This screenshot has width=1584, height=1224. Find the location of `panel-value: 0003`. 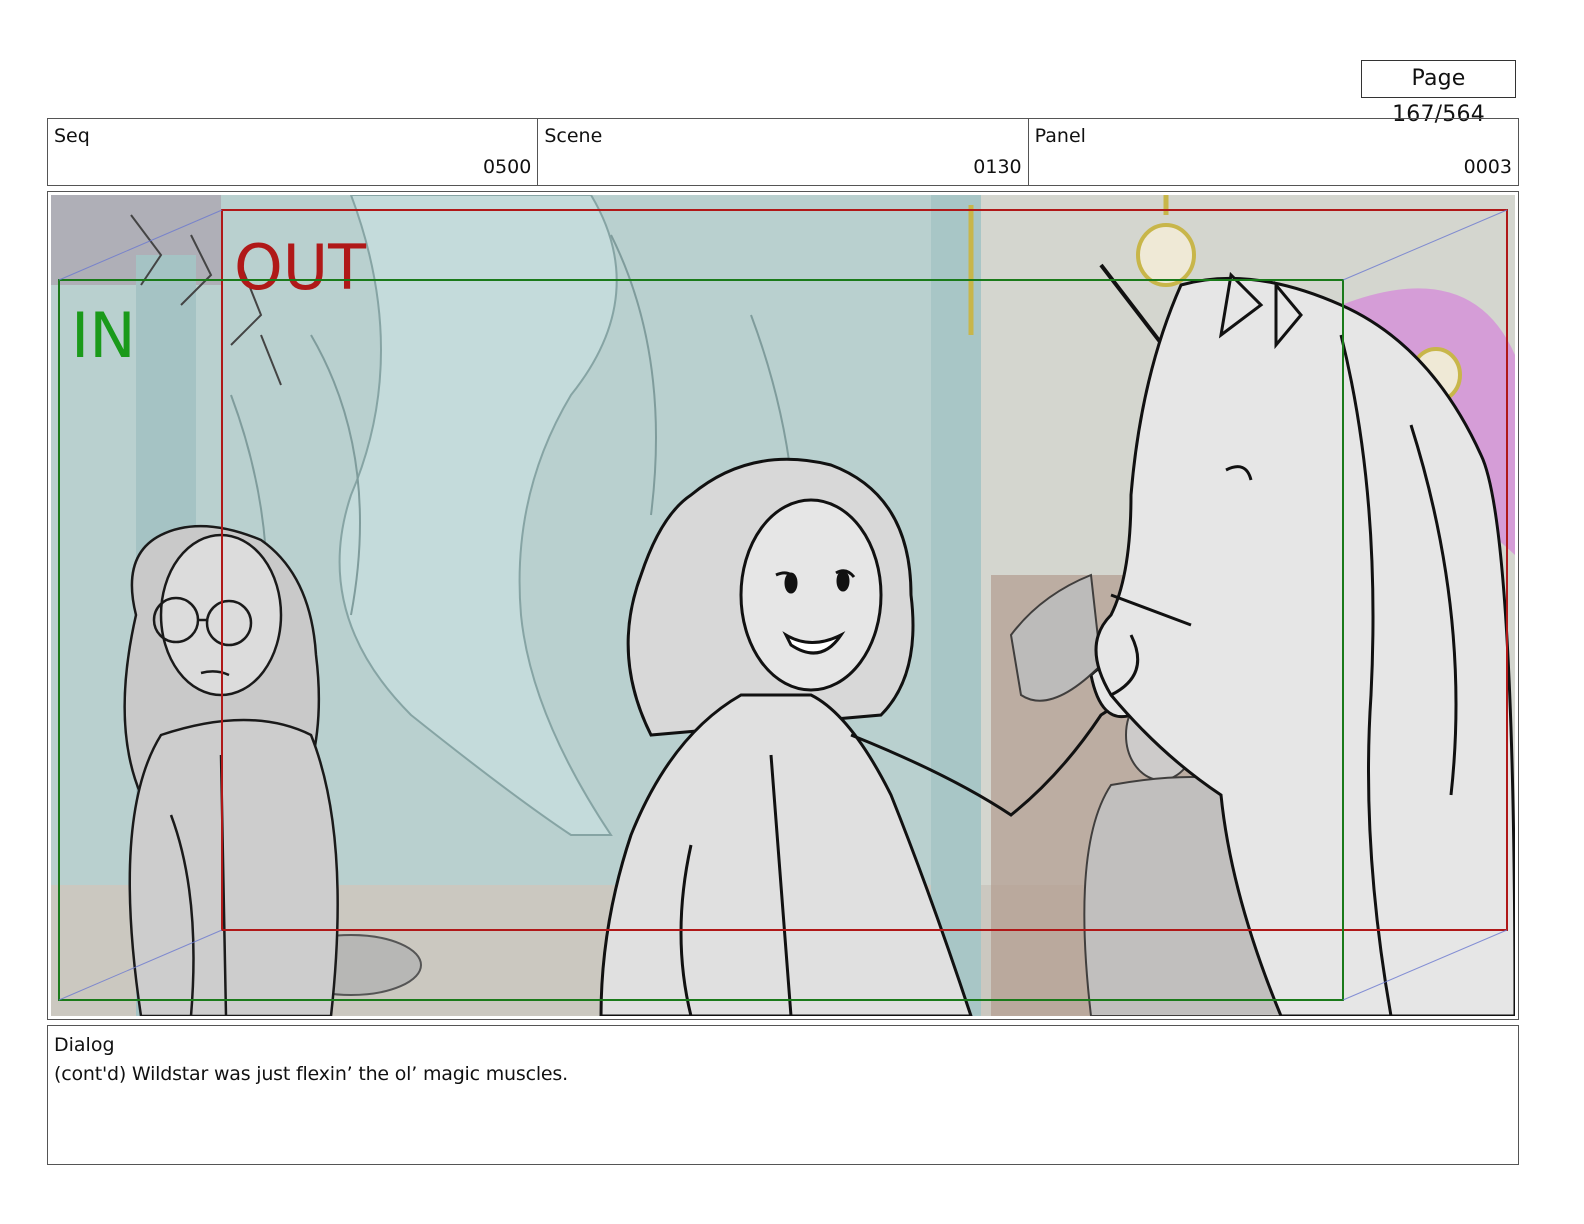

panel-value: 0003 is located at coordinates (1487, 167).